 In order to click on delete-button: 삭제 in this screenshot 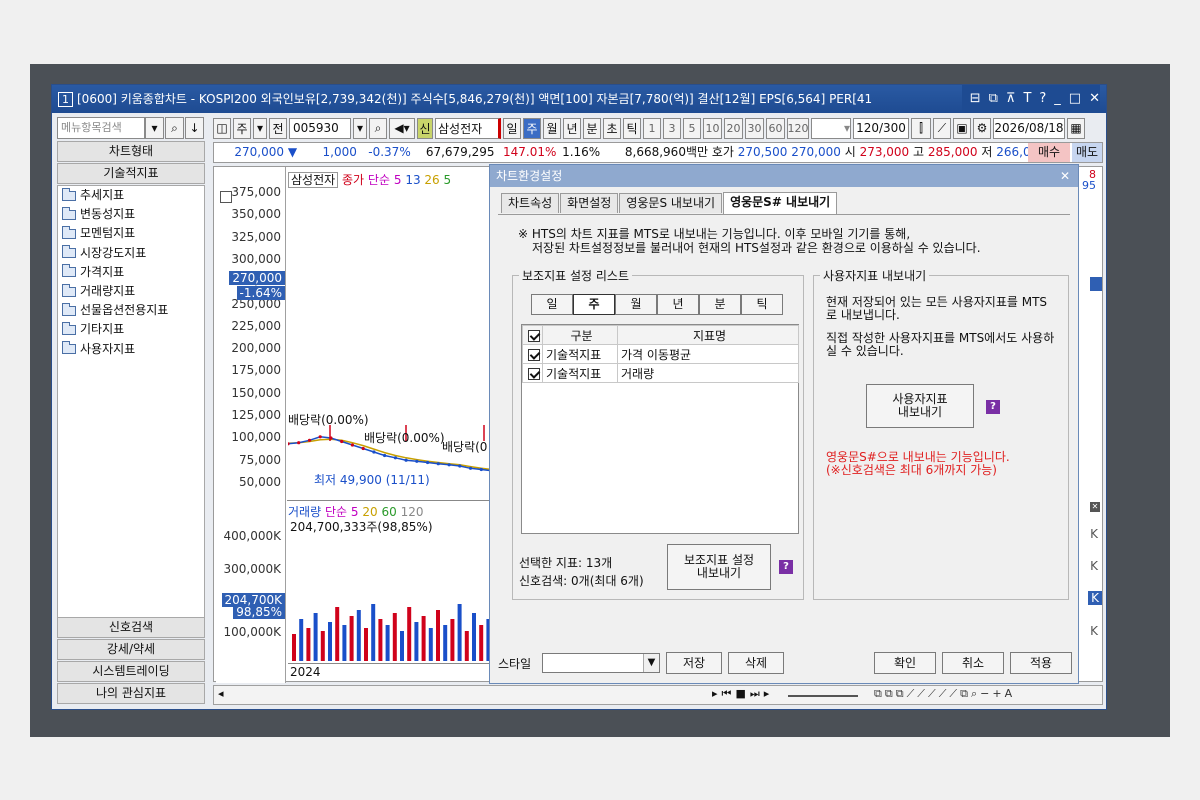, I will do `click(756, 663)`.